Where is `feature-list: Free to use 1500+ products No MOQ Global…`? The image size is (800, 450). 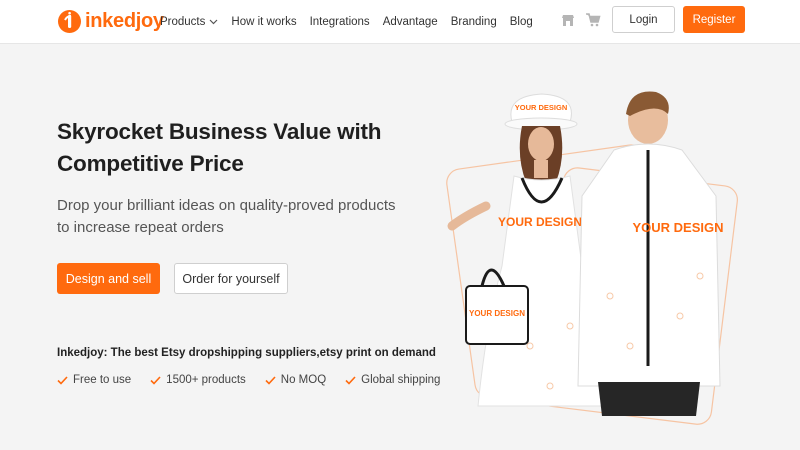 feature-list: Free to use 1500+ products No MOQ Global… is located at coordinates (258, 380).